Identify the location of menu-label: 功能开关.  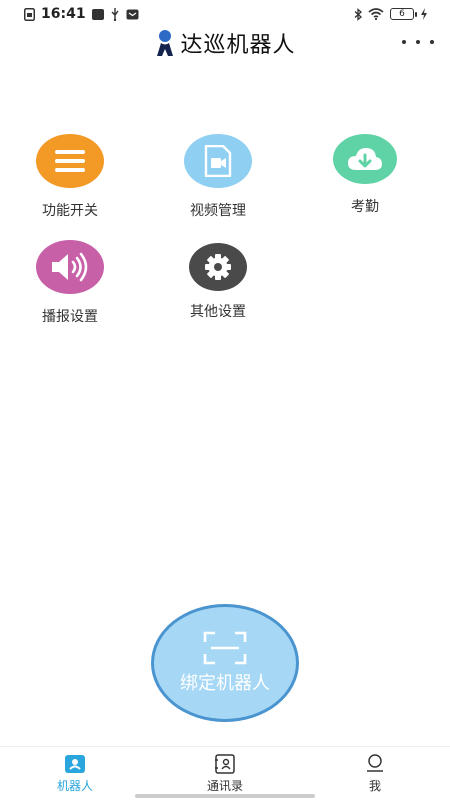
(70, 211).